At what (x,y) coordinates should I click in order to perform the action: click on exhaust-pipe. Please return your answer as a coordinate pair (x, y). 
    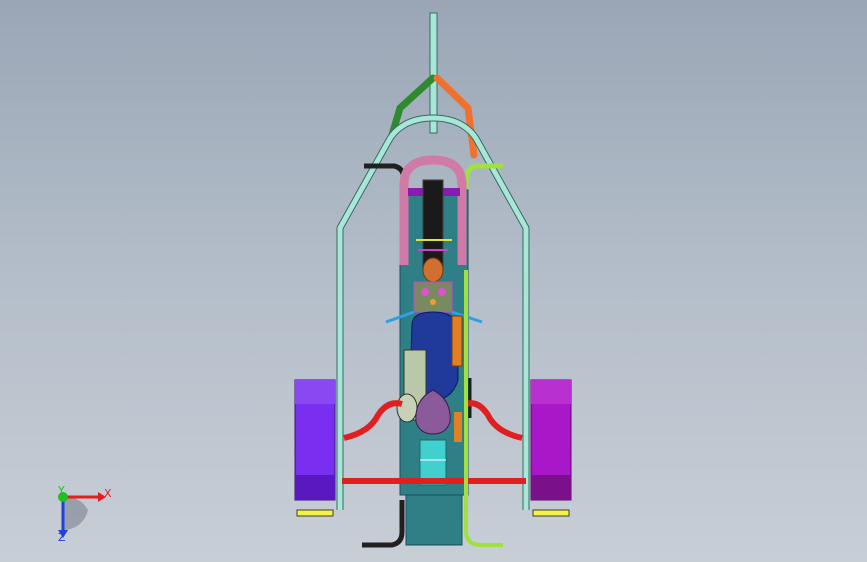
    Looking at the image, I should click on (458, 427).